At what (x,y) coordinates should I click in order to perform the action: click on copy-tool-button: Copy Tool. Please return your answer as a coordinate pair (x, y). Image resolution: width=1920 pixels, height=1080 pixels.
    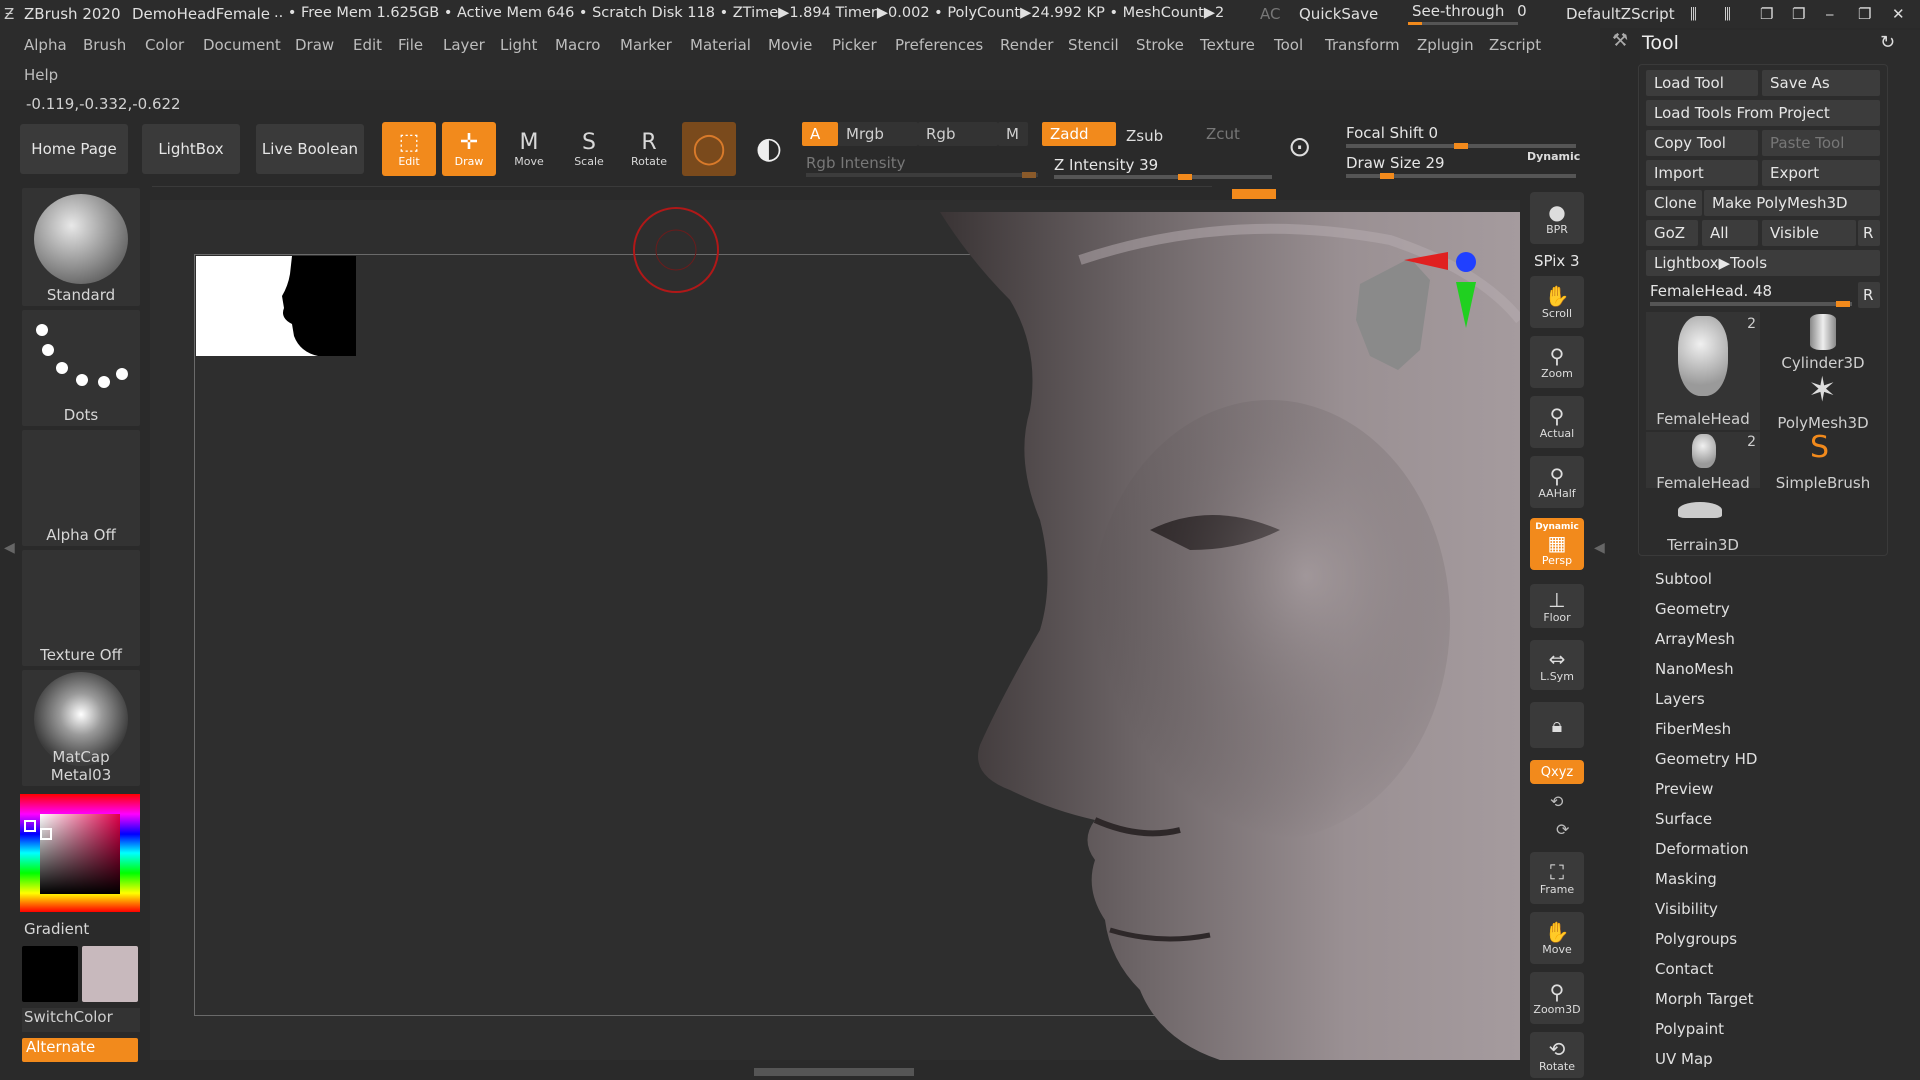
    Looking at the image, I should click on (1702, 143).